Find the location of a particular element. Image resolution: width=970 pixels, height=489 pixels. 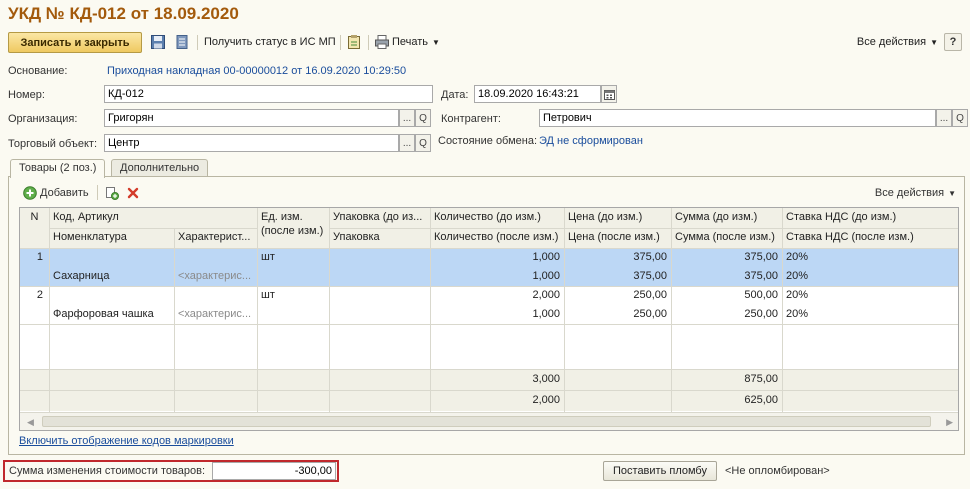

get-status-button: Получить статус в ИС МП is located at coordinates (270, 42).